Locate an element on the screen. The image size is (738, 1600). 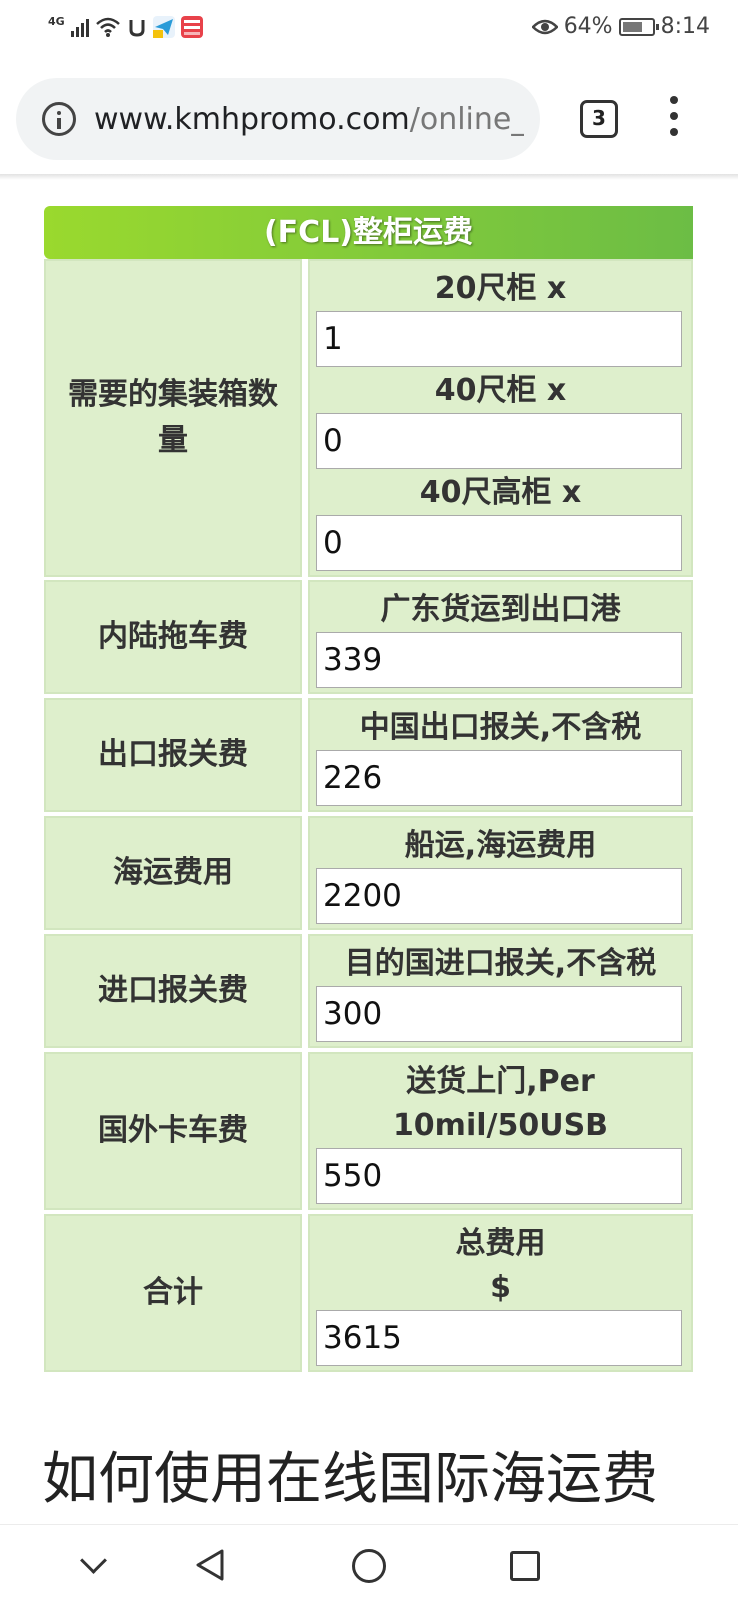
table-row-import-customs: 进口报关费 目的国进口报关,不含税 is located at coordinates (368, 991).